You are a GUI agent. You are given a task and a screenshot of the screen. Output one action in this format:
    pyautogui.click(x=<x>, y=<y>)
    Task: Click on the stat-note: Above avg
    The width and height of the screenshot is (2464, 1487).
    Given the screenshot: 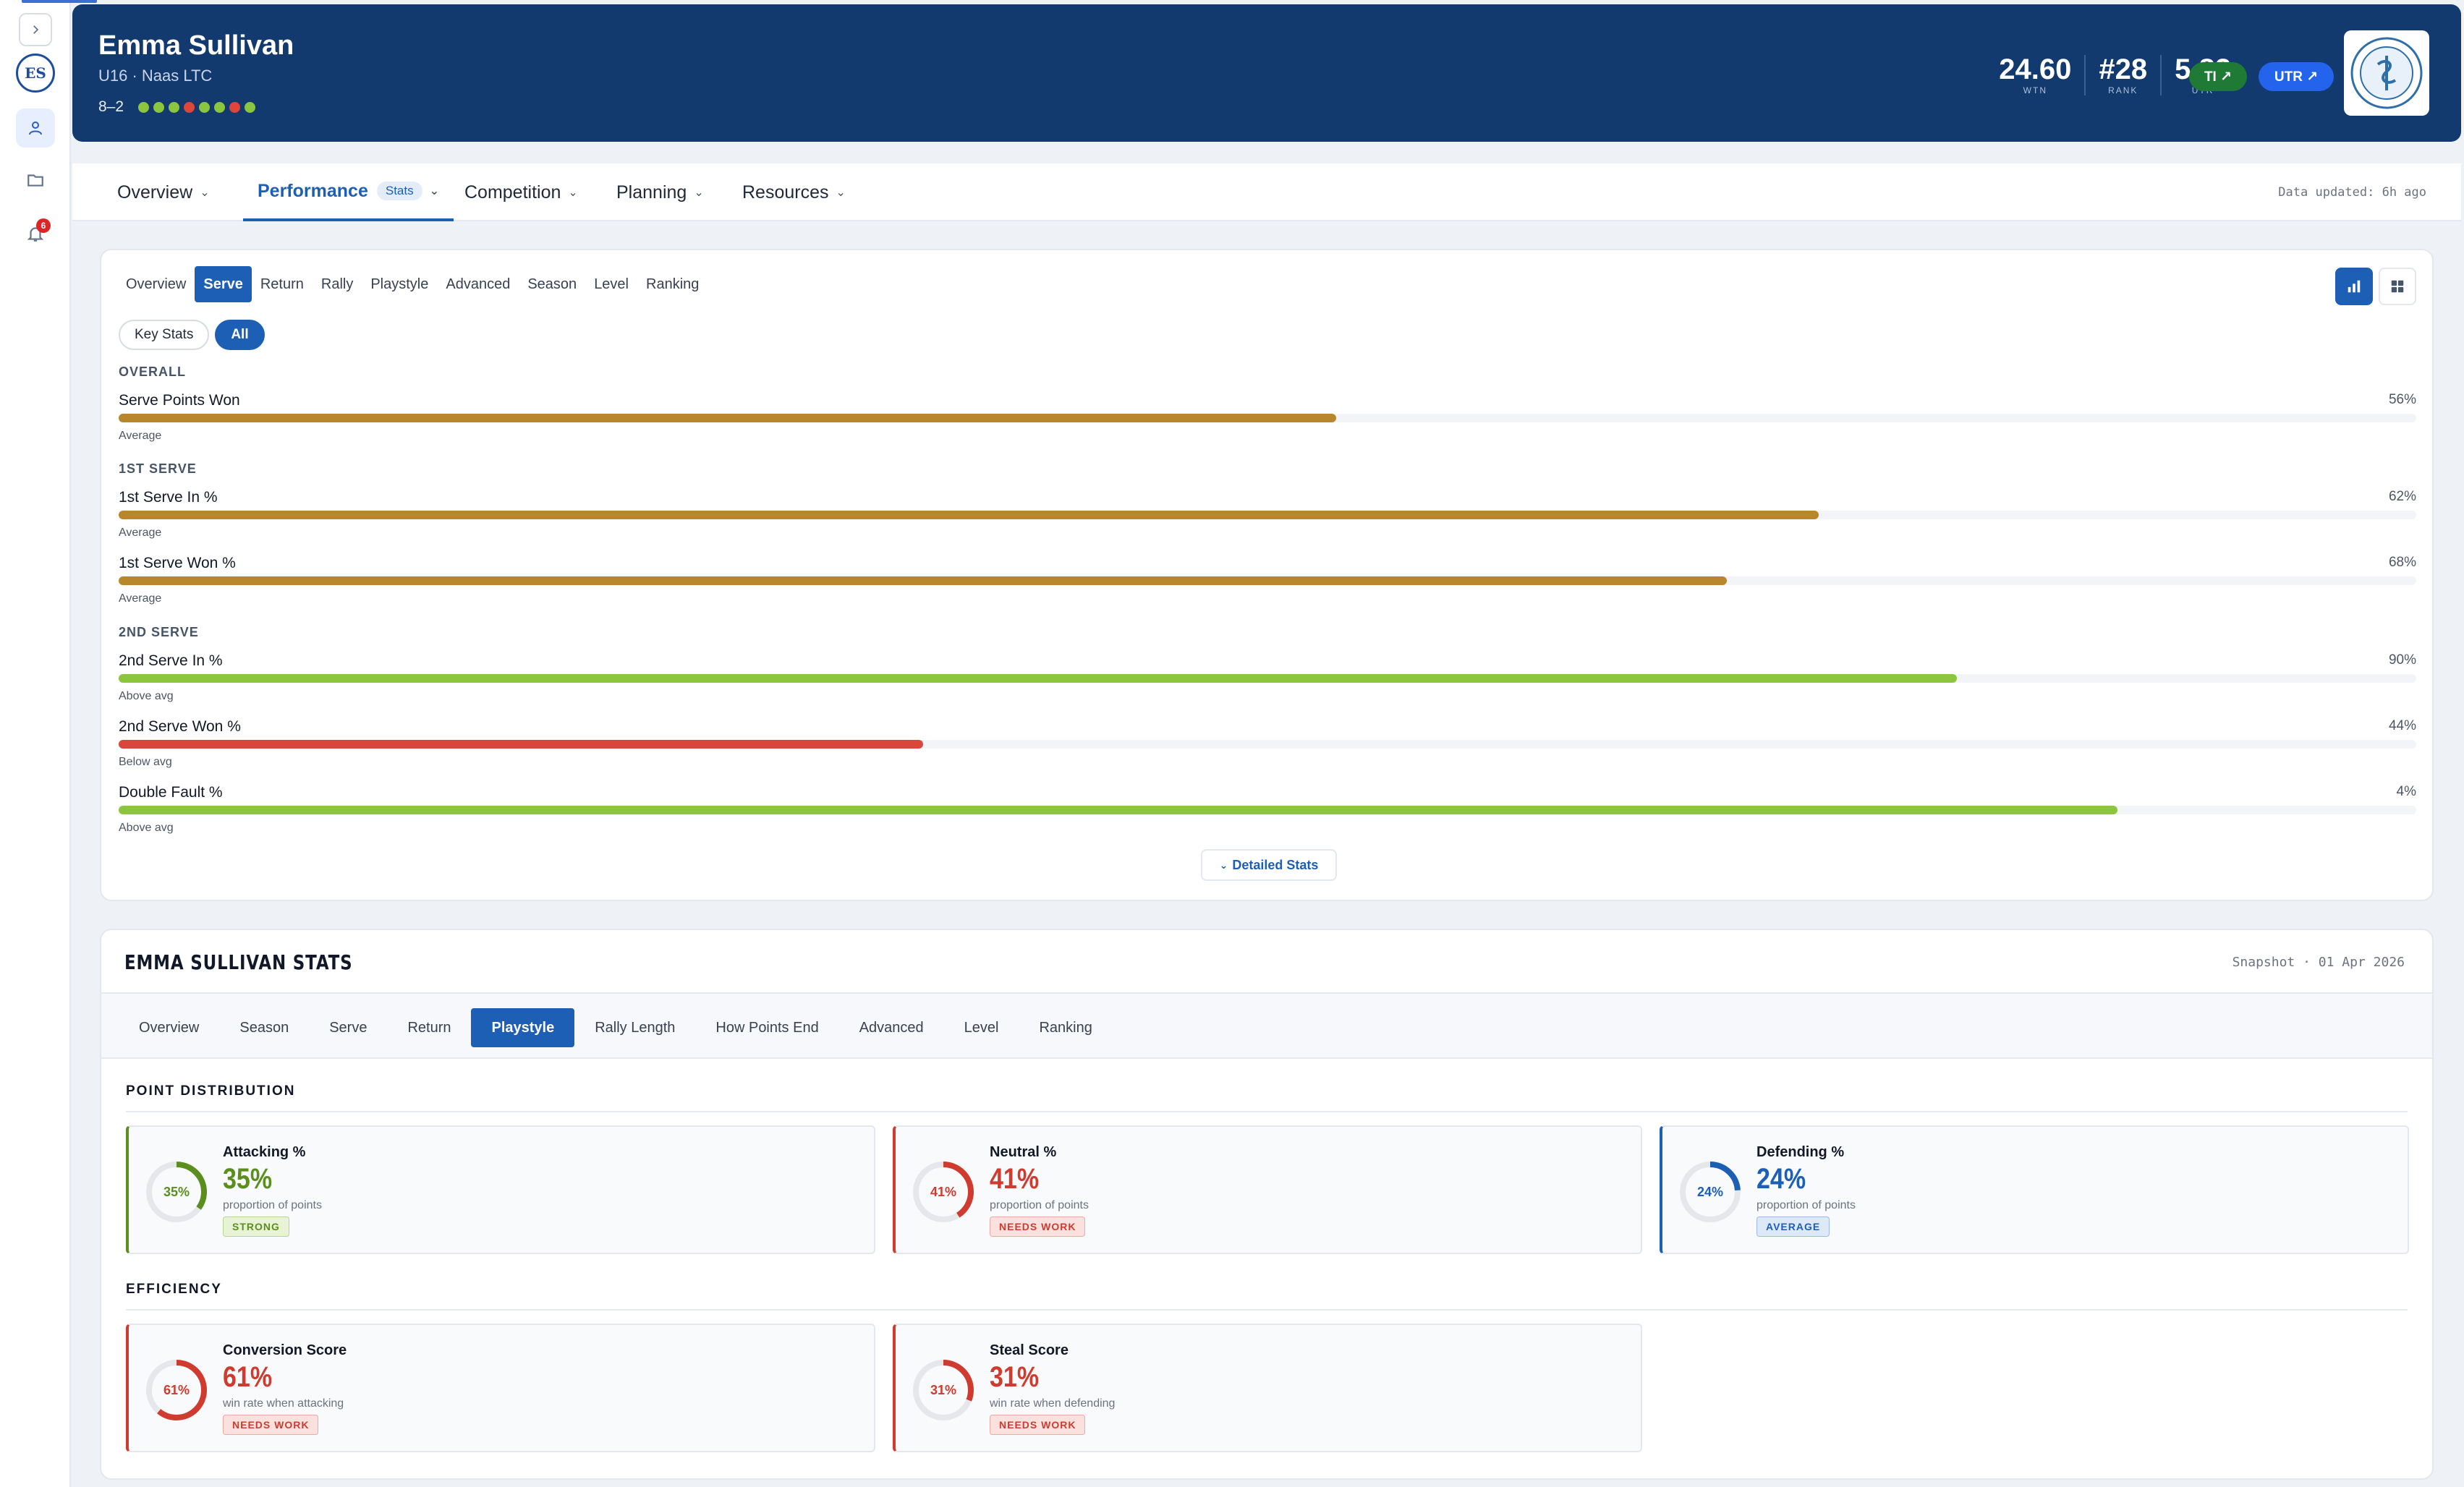 What is the action you would take?
    pyautogui.click(x=146, y=696)
    